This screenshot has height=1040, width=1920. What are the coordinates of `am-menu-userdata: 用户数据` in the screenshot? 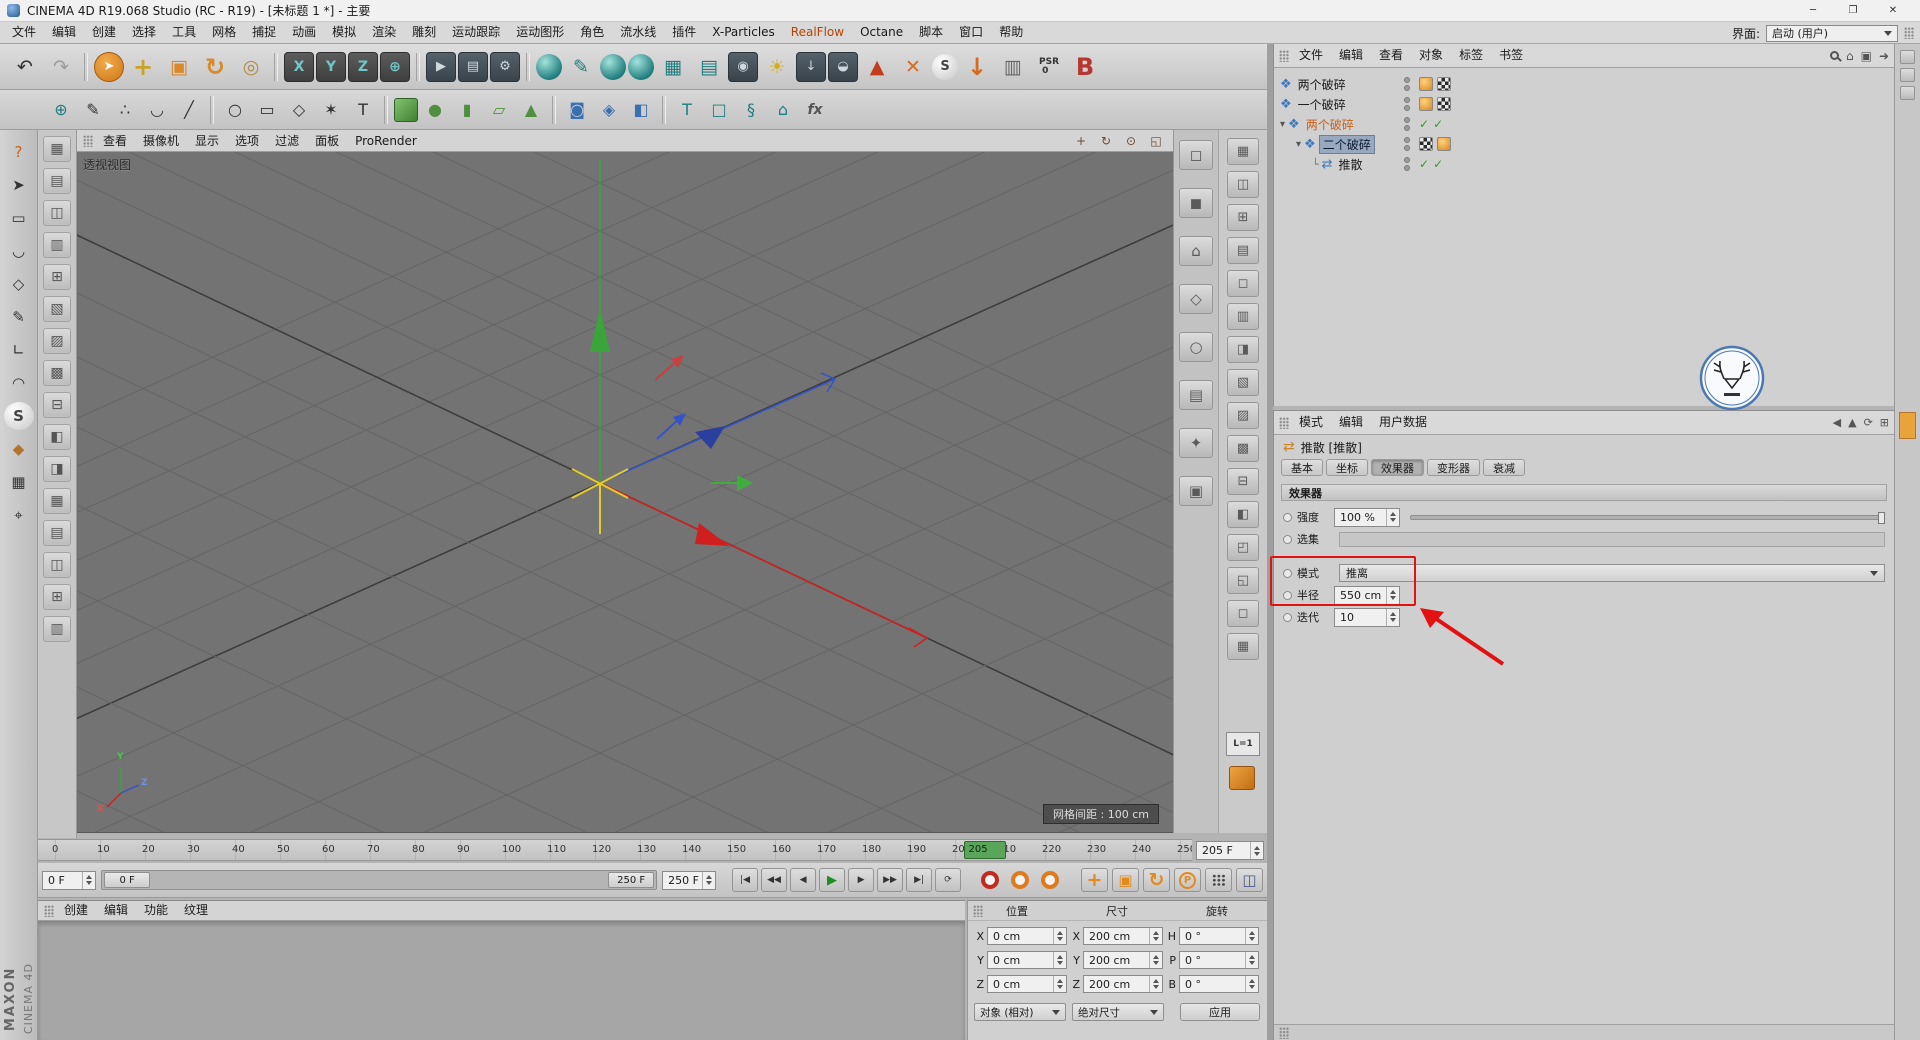 It's located at (1403, 422).